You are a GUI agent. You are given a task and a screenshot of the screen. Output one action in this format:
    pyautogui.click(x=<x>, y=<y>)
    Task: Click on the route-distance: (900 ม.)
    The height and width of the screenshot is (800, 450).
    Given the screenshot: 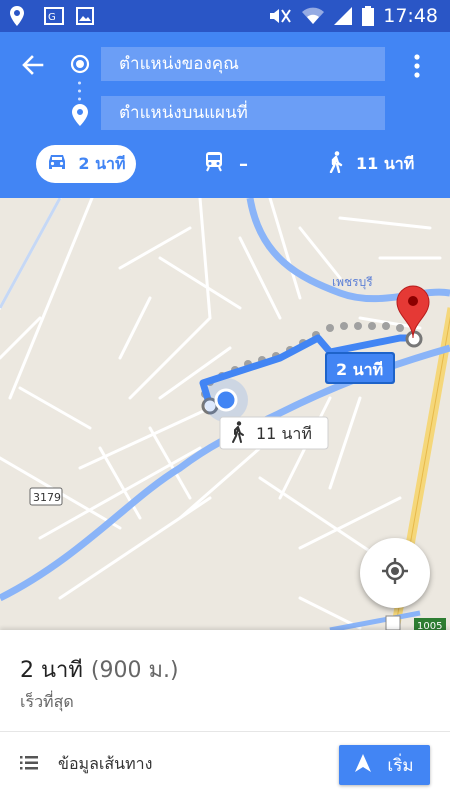 What is the action you would take?
    pyautogui.click(x=134, y=670)
    